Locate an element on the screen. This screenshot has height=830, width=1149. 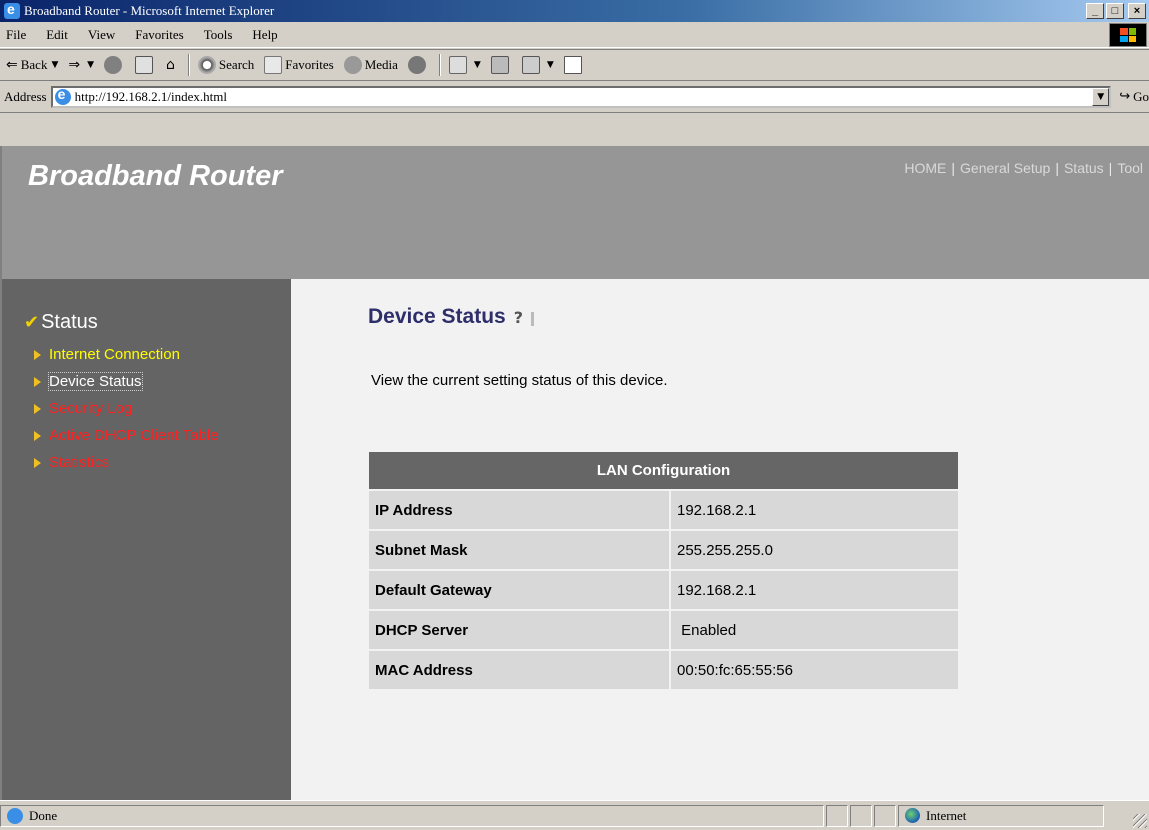
sidebar-item-label: Active DHCP Client Table is located at coordinates (134, 435).